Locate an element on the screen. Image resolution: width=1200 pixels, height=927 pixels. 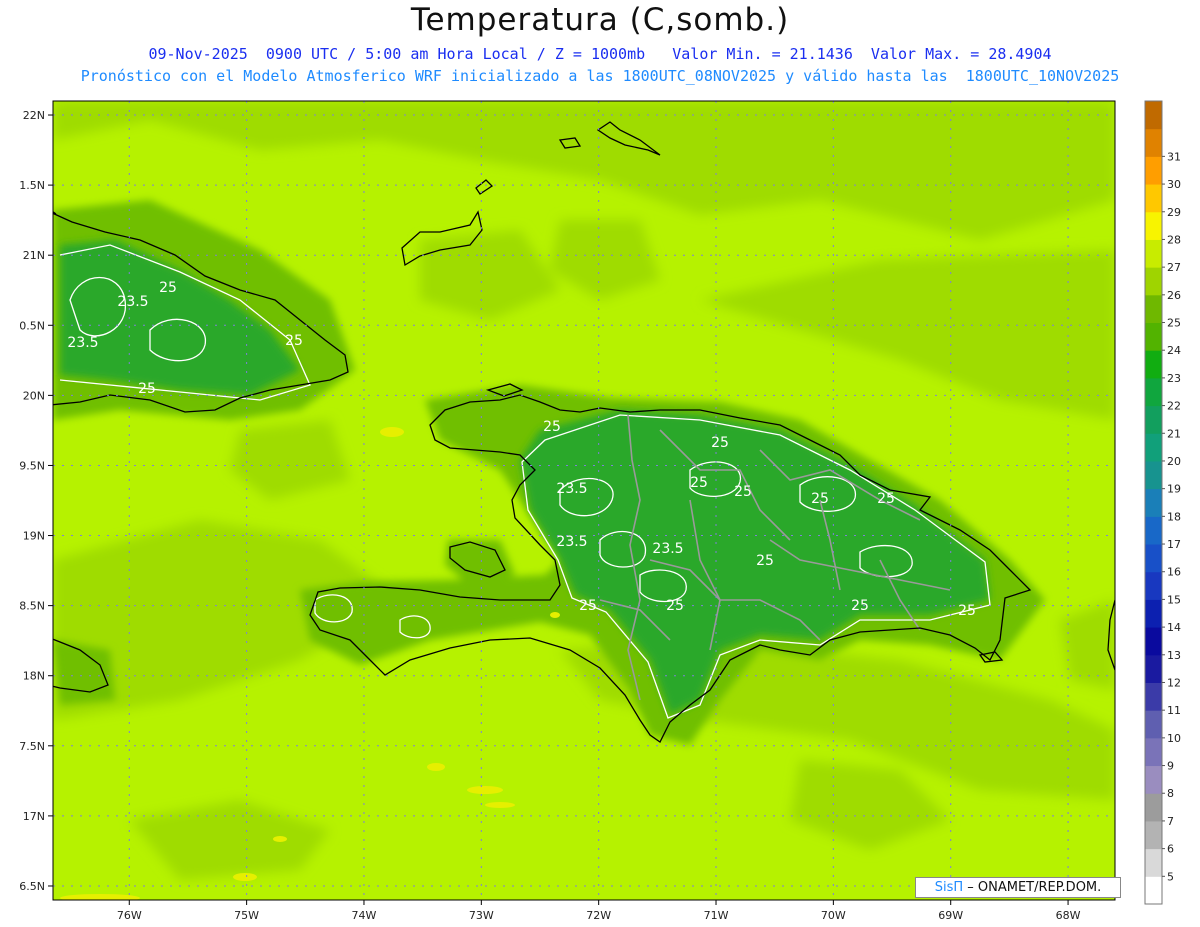
lat-label: 19N is located at coordinates (34, 536).